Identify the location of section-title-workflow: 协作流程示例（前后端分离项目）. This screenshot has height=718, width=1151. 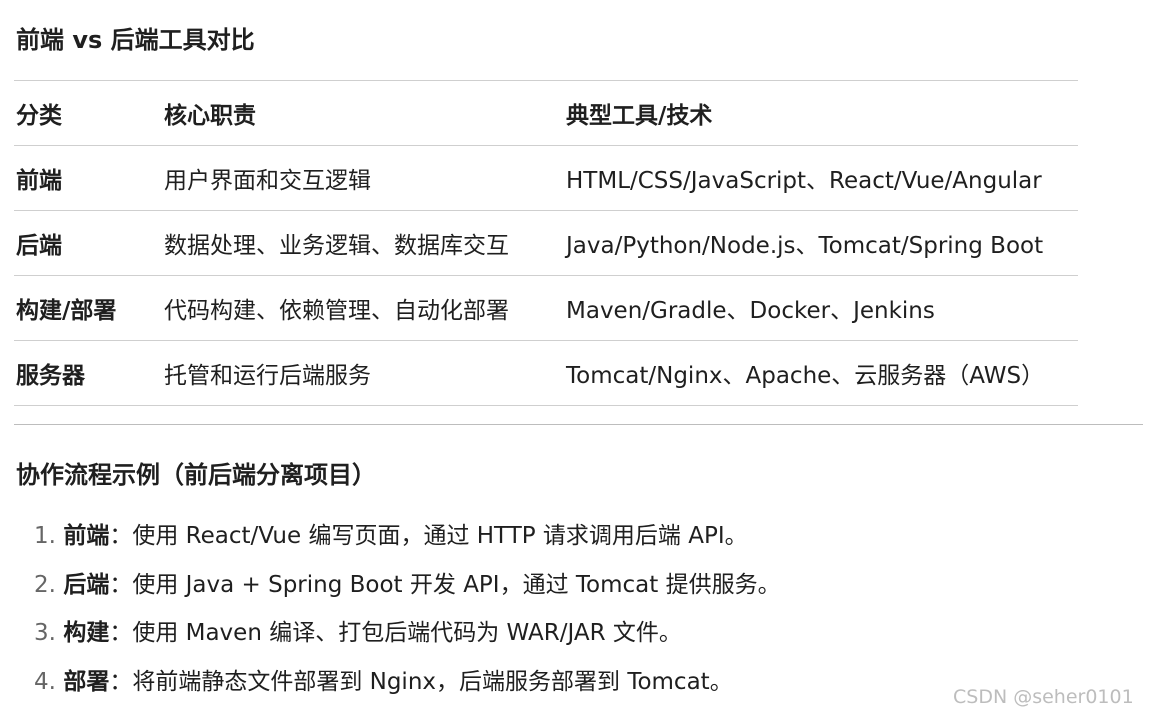
(196, 475).